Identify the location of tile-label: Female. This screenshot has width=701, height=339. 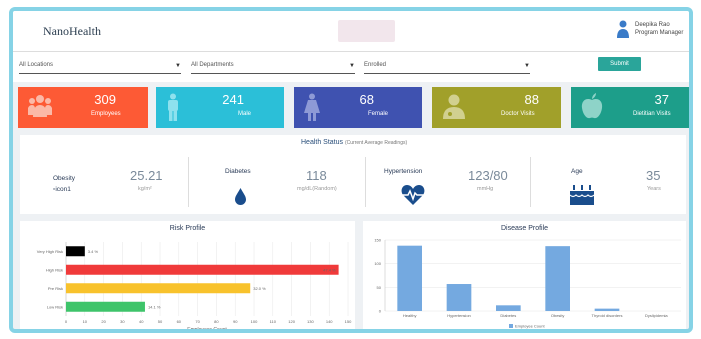
(378, 114).